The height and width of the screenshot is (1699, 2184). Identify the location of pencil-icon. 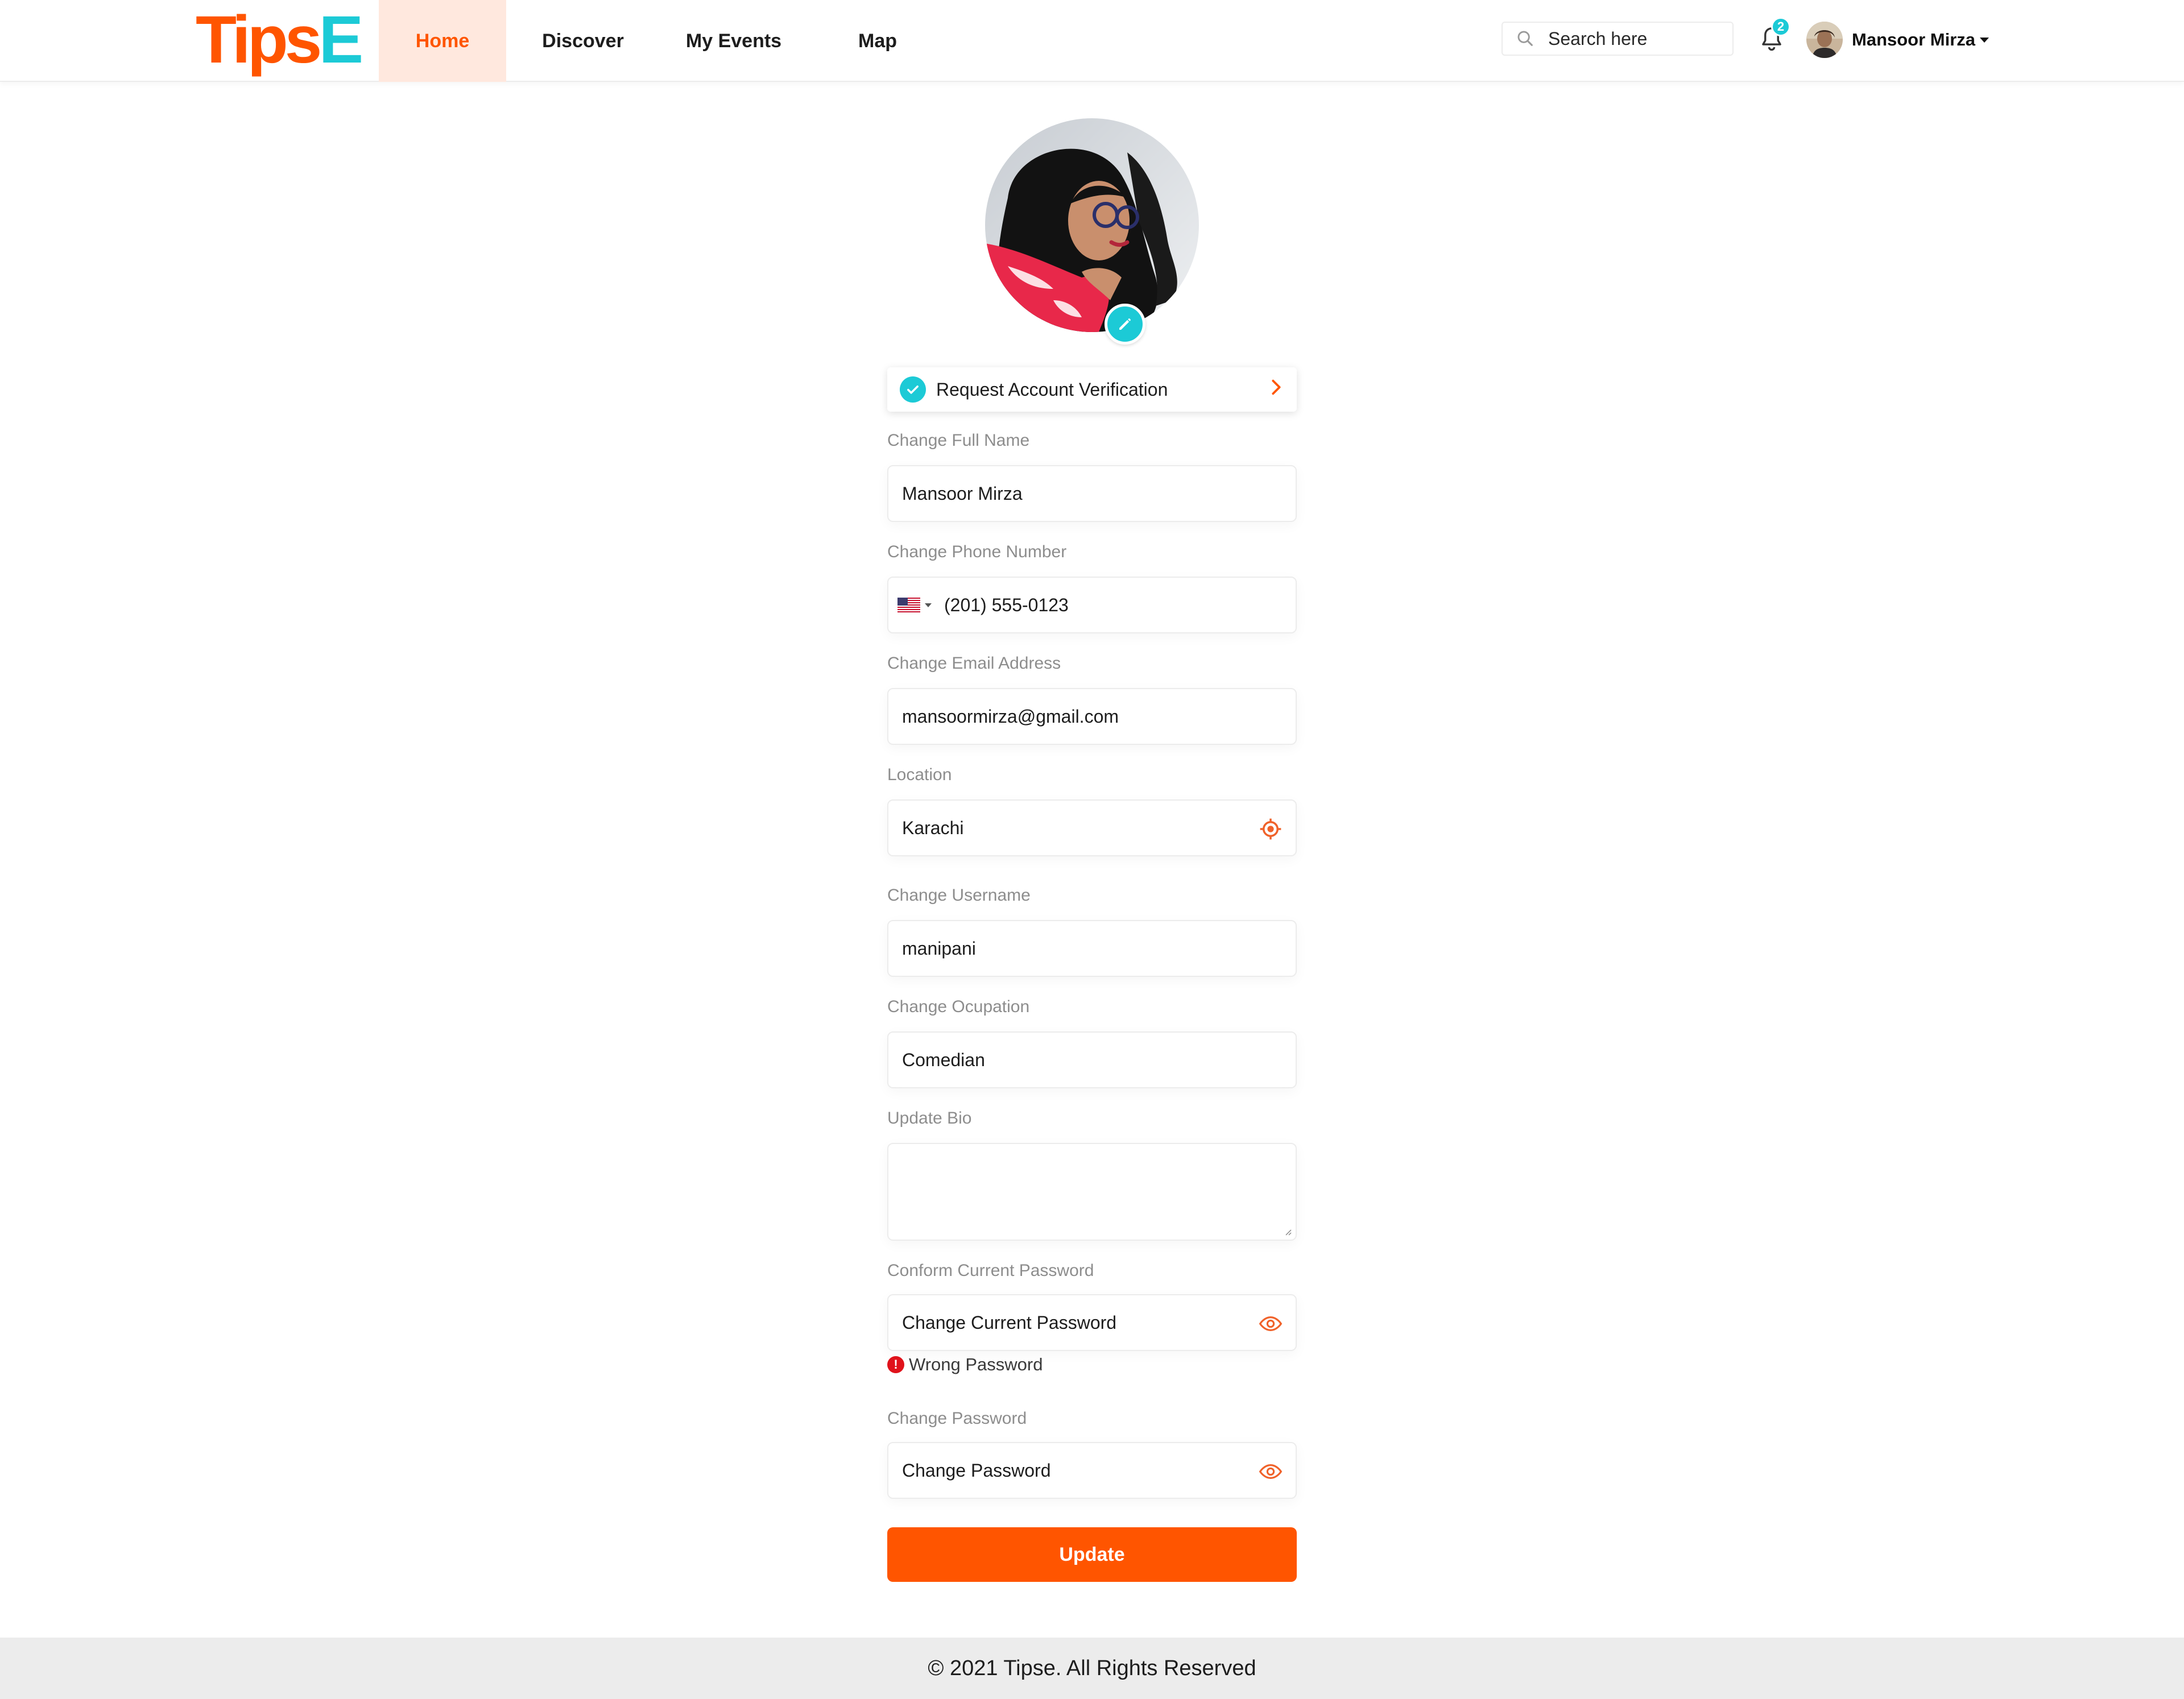
(1125, 324).